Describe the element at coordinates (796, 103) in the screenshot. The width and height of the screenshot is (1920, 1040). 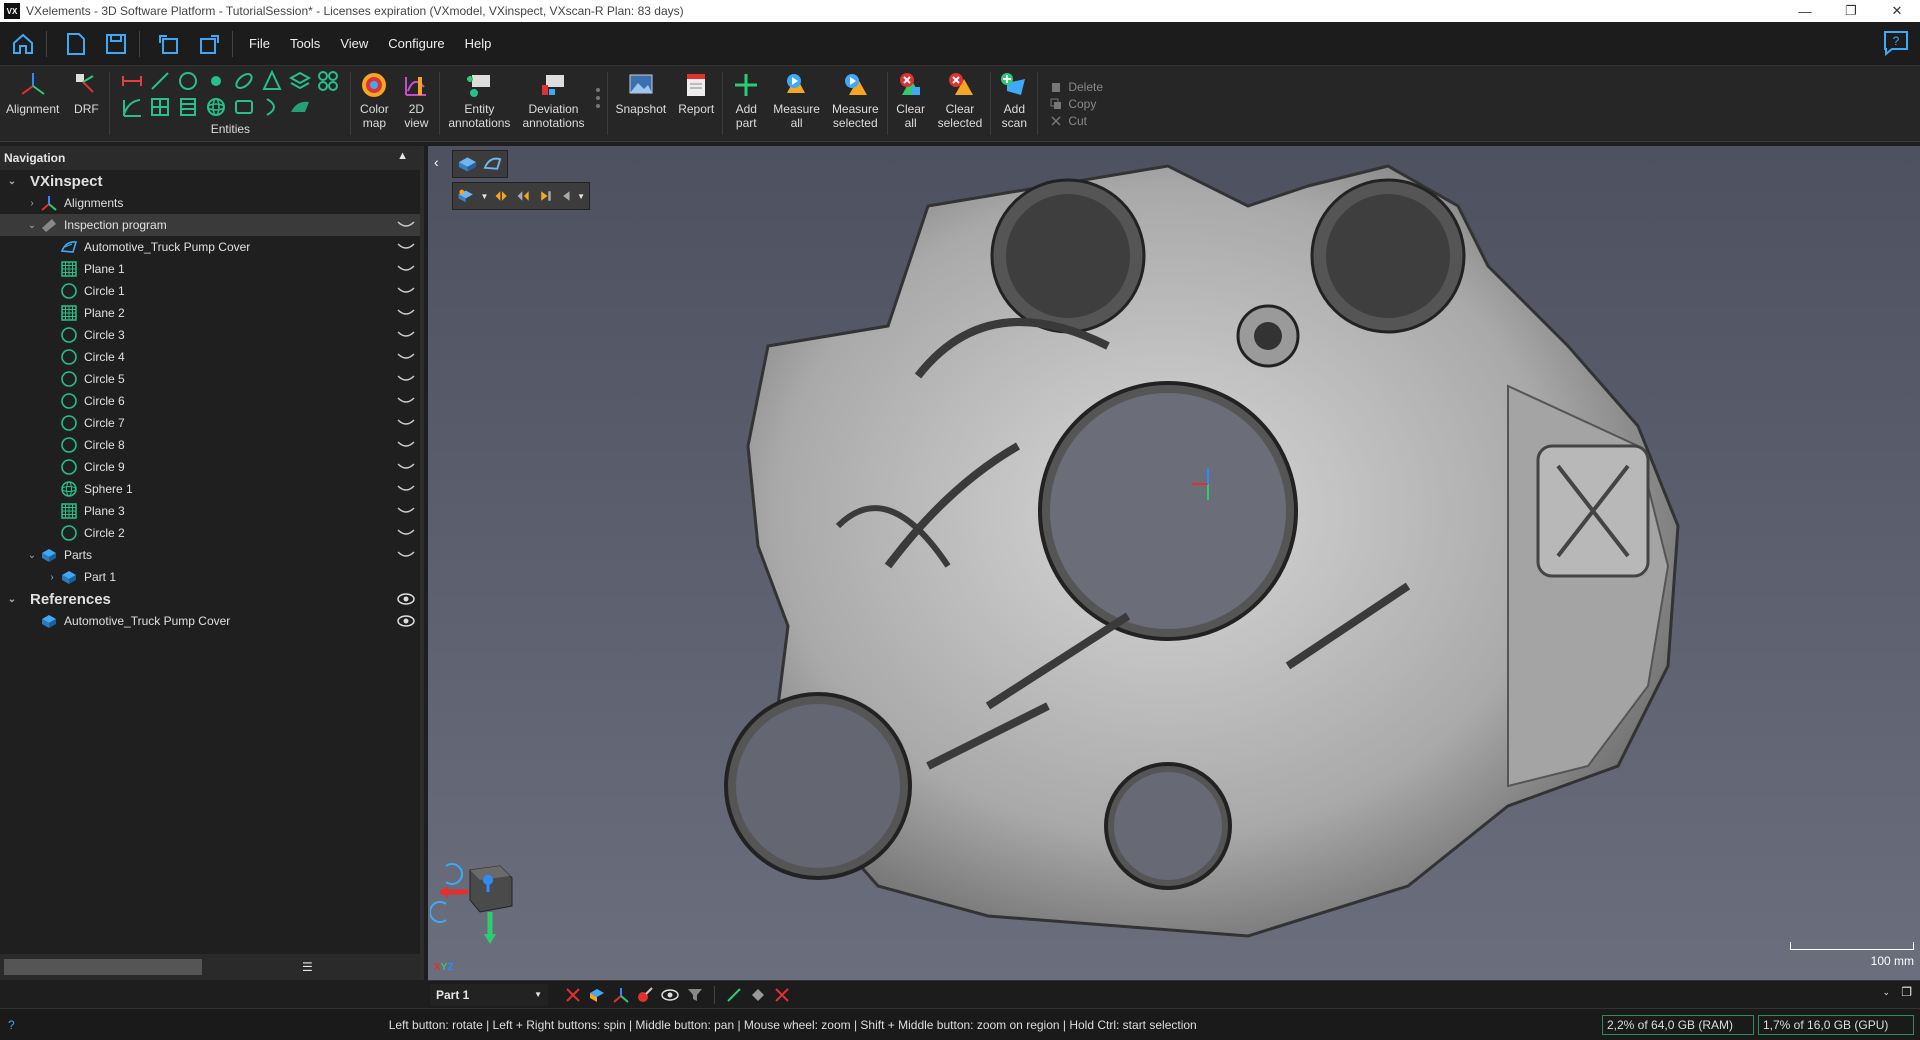
I see `measure-all-button: Measure all` at that location.